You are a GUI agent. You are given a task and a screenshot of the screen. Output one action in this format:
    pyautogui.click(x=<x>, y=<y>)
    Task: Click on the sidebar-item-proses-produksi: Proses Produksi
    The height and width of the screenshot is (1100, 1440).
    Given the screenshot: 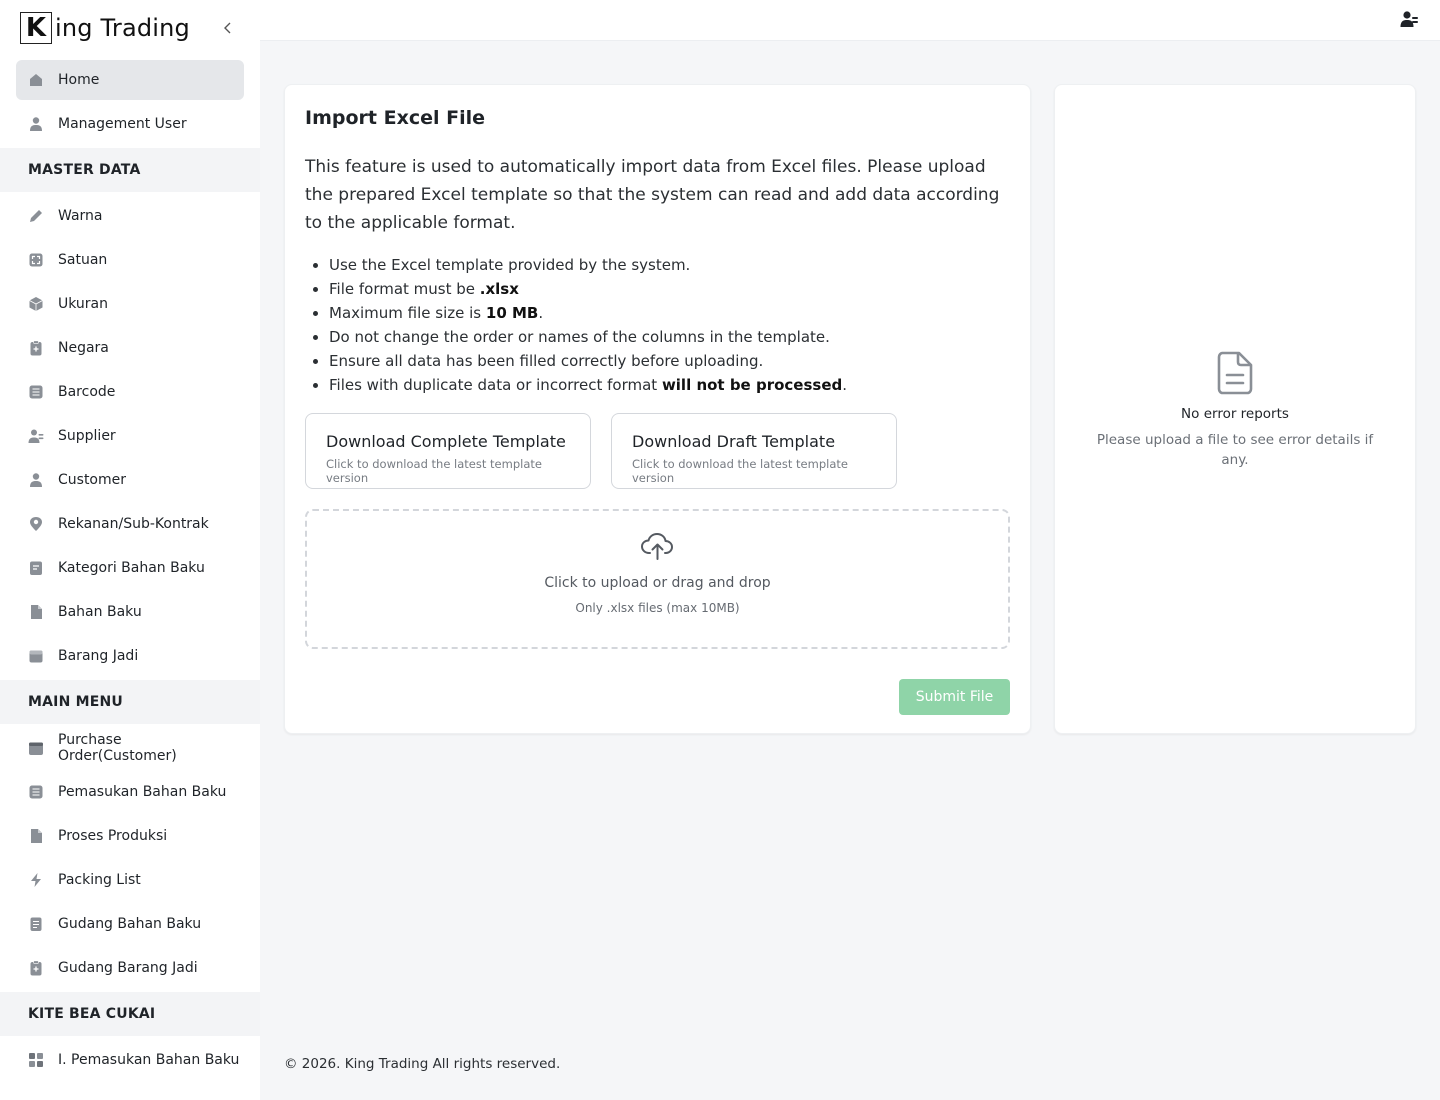 What is the action you would take?
    pyautogui.click(x=130, y=836)
    